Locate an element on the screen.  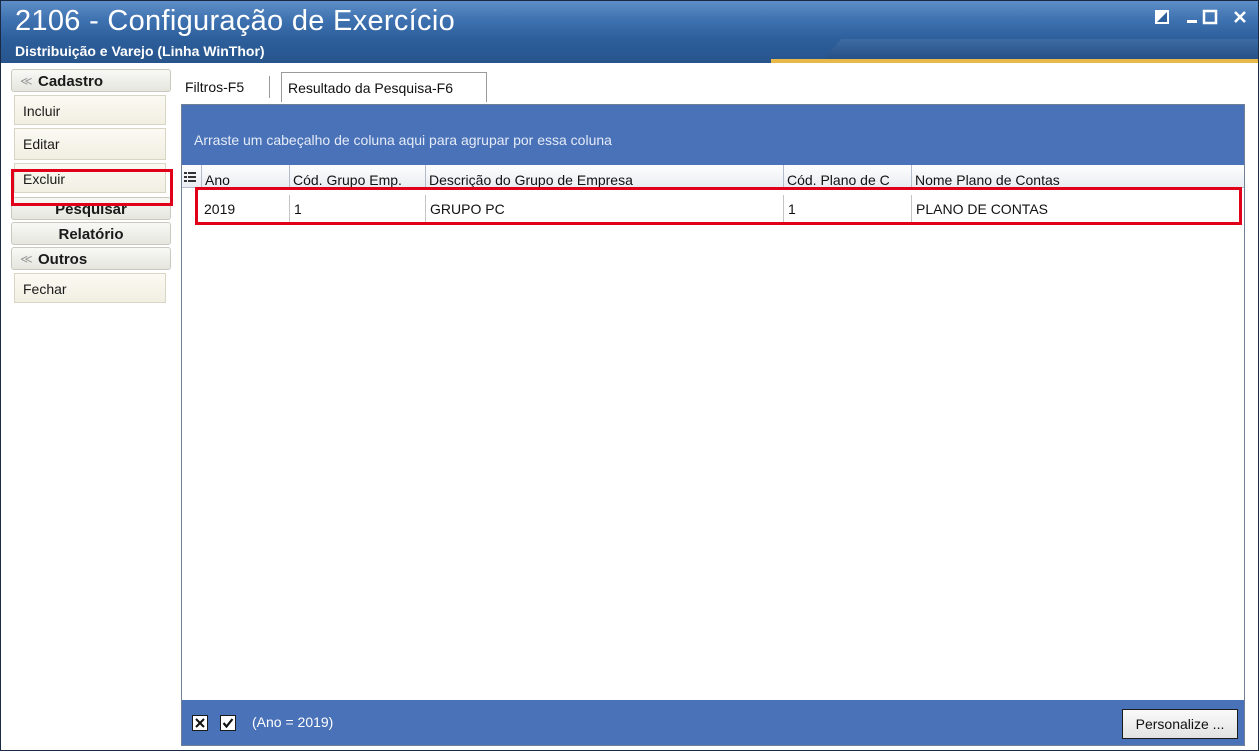
cell-cod-grupo: 1 is located at coordinates (358, 209).